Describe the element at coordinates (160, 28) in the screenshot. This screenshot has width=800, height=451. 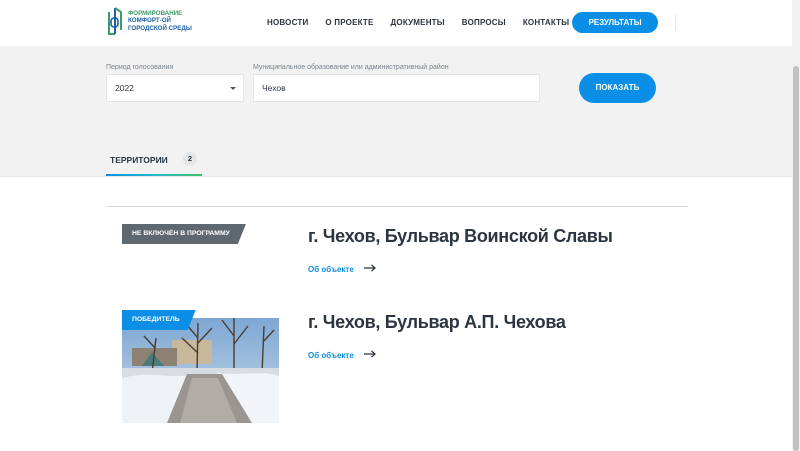
I see `logo-line-3: ГОРОДСКОЙ СРЕДЫ` at that location.